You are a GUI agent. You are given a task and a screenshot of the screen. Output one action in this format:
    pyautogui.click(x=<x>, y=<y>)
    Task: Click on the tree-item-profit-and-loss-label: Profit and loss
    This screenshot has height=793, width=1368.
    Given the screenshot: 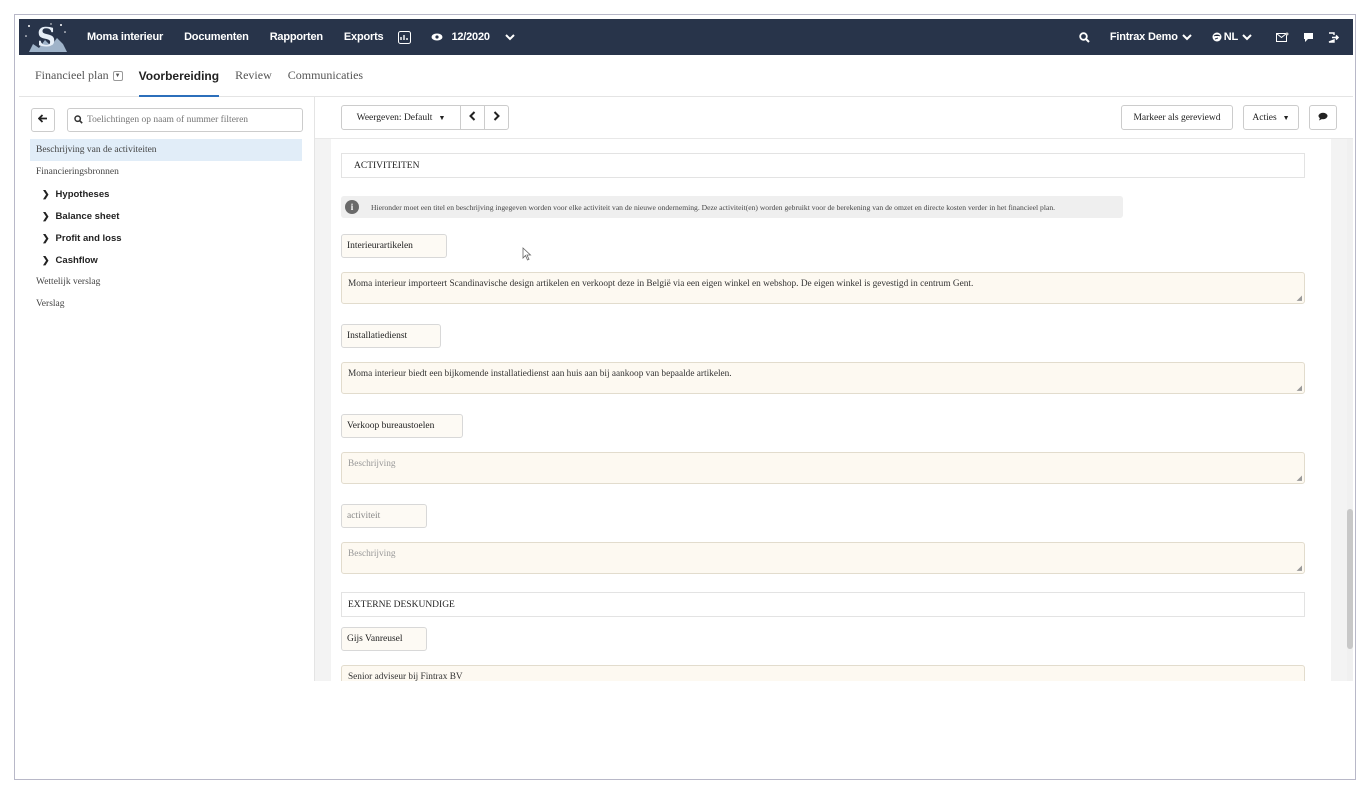 What is the action you would take?
    pyautogui.click(x=88, y=238)
    